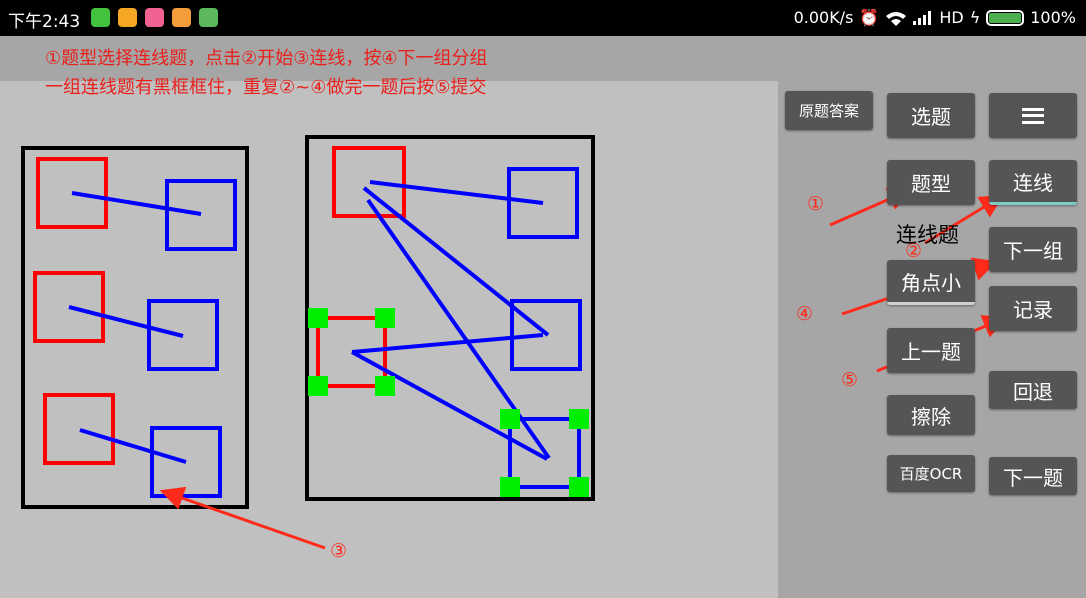 The width and height of the screenshot is (1086, 598). I want to click on erase-button: 擦除, so click(931, 415).